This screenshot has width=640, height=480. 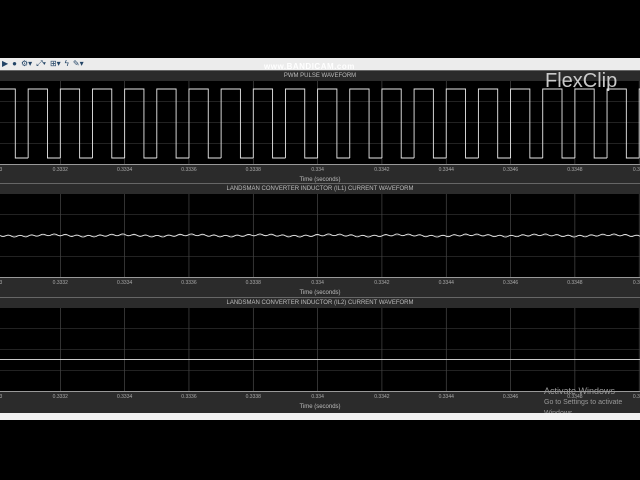 I want to click on activate-title: Activate Windows, so click(x=580, y=391).